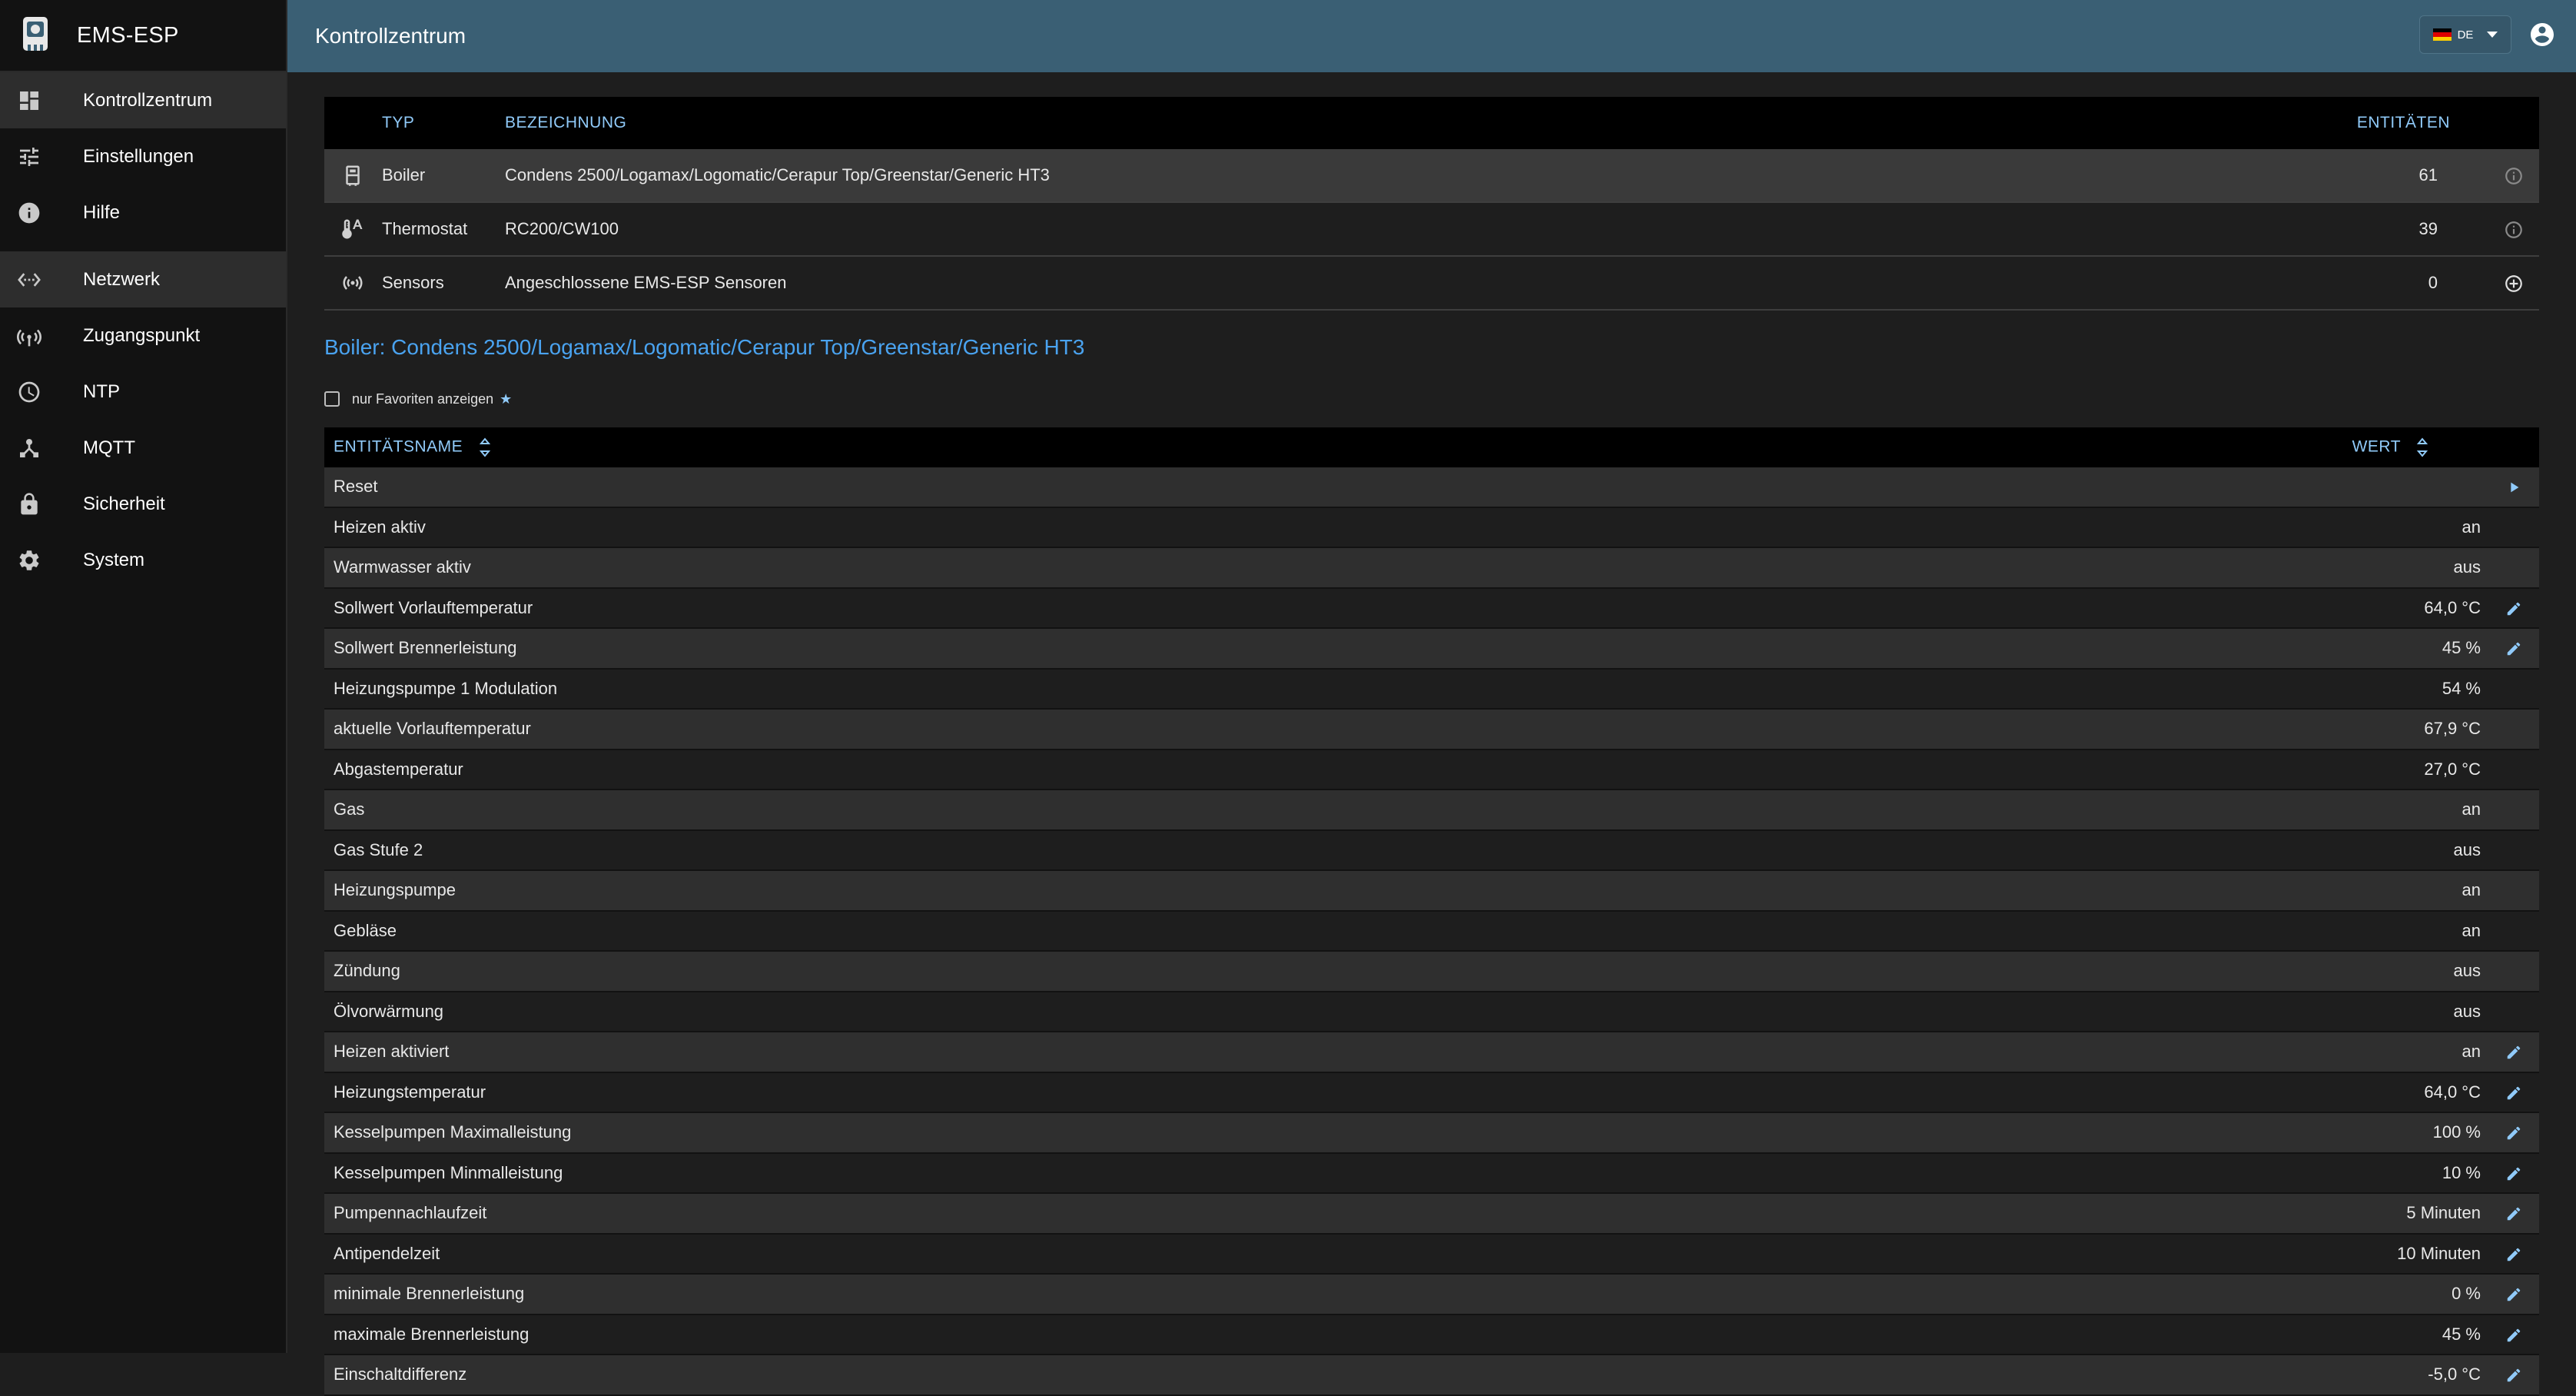 This screenshot has width=2576, height=1396. What do you see at coordinates (1393, 283) in the screenshot?
I see `device-name: Angeschlossene EMS-ESP Sensoren` at bounding box center [1393, 283].